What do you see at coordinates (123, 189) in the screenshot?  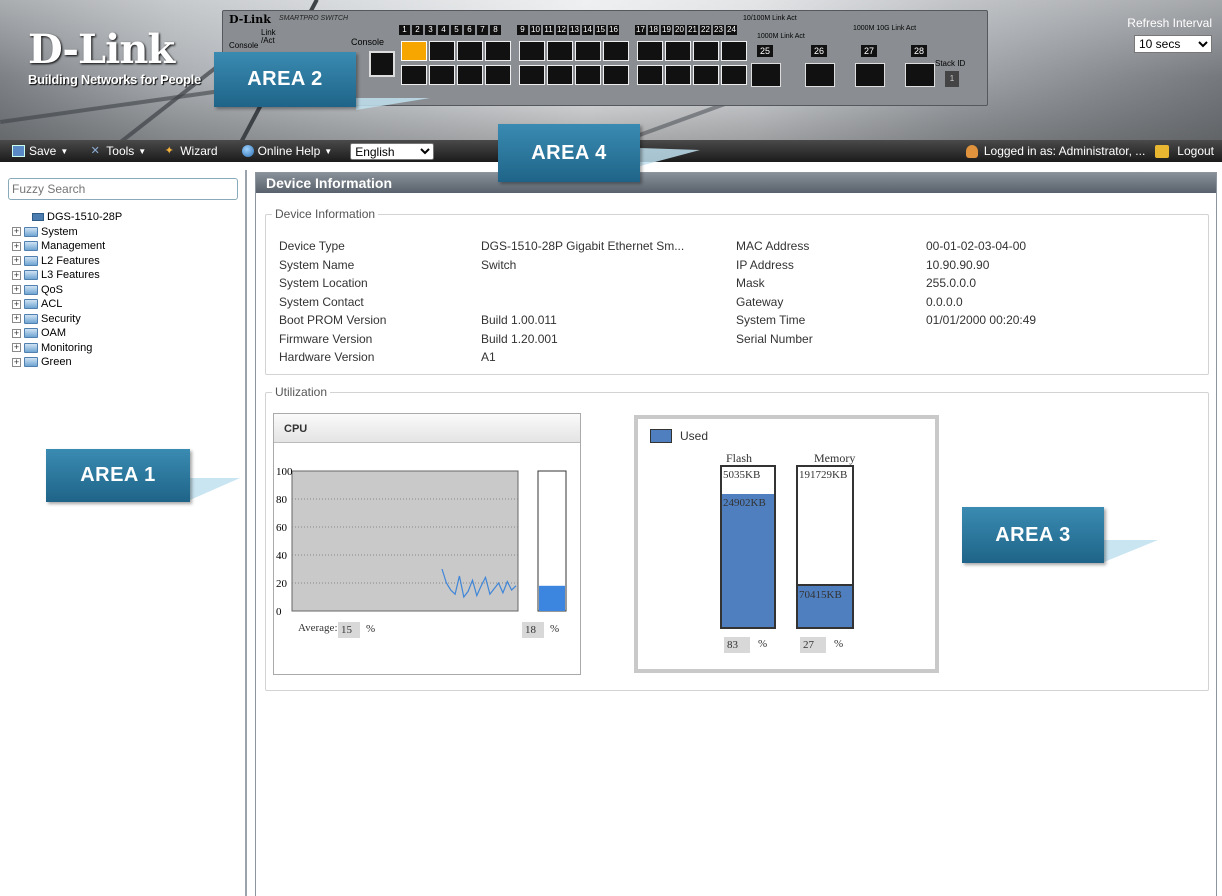 I see `fuzzy-search-input` at bounding box center [123, 189].